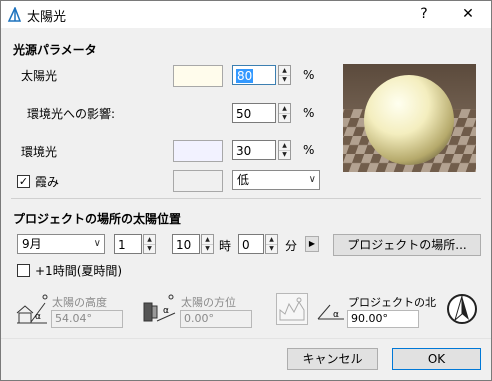 The width and height of the screenshot is (492, 381). Describe the element at coordinates (392, 302) in the screenshot. I see `project-north-label: プロジェクトの北` at that location.